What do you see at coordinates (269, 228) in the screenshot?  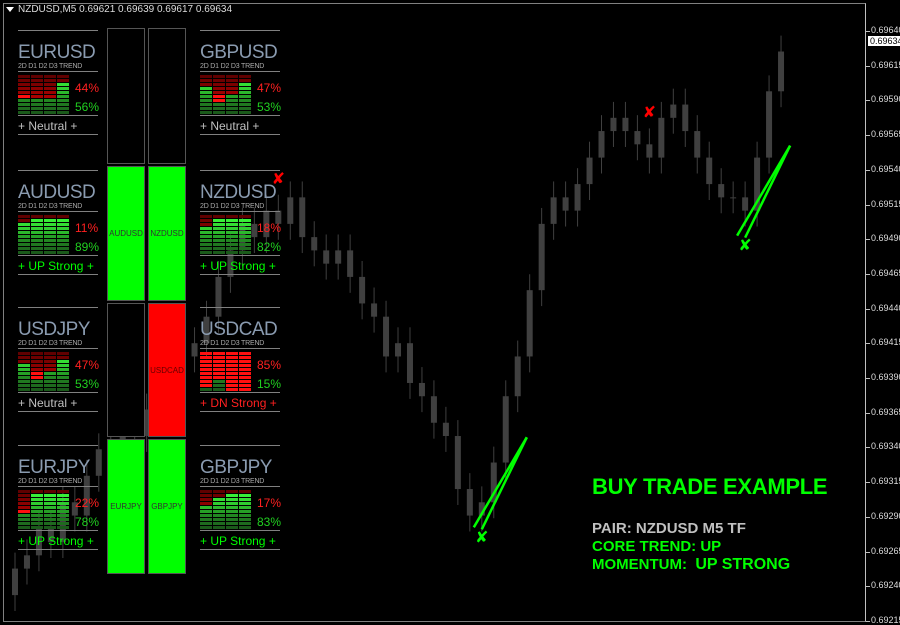 I see `bear-percent: 18%` at bounding box center [269, 228].